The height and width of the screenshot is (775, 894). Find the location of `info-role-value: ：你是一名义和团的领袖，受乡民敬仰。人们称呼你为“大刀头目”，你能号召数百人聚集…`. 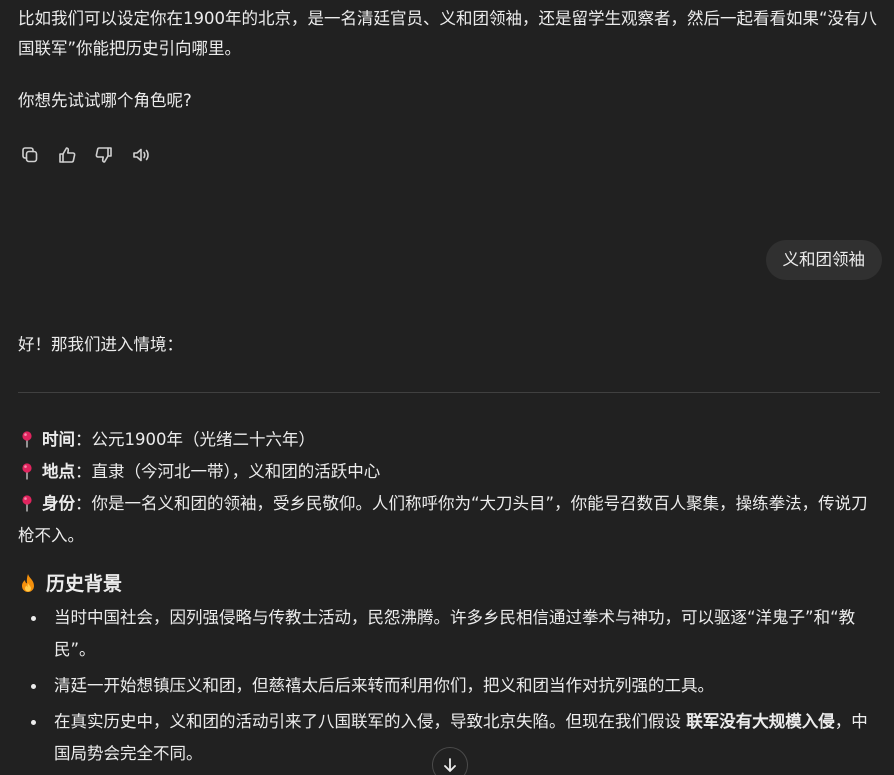

info-role-value: ：你是一名义和团的领袖，受乡民敬仰。人们称呼你为“大刀头目”，你能号召数百人聚集… is located at coordinates (443, 519).